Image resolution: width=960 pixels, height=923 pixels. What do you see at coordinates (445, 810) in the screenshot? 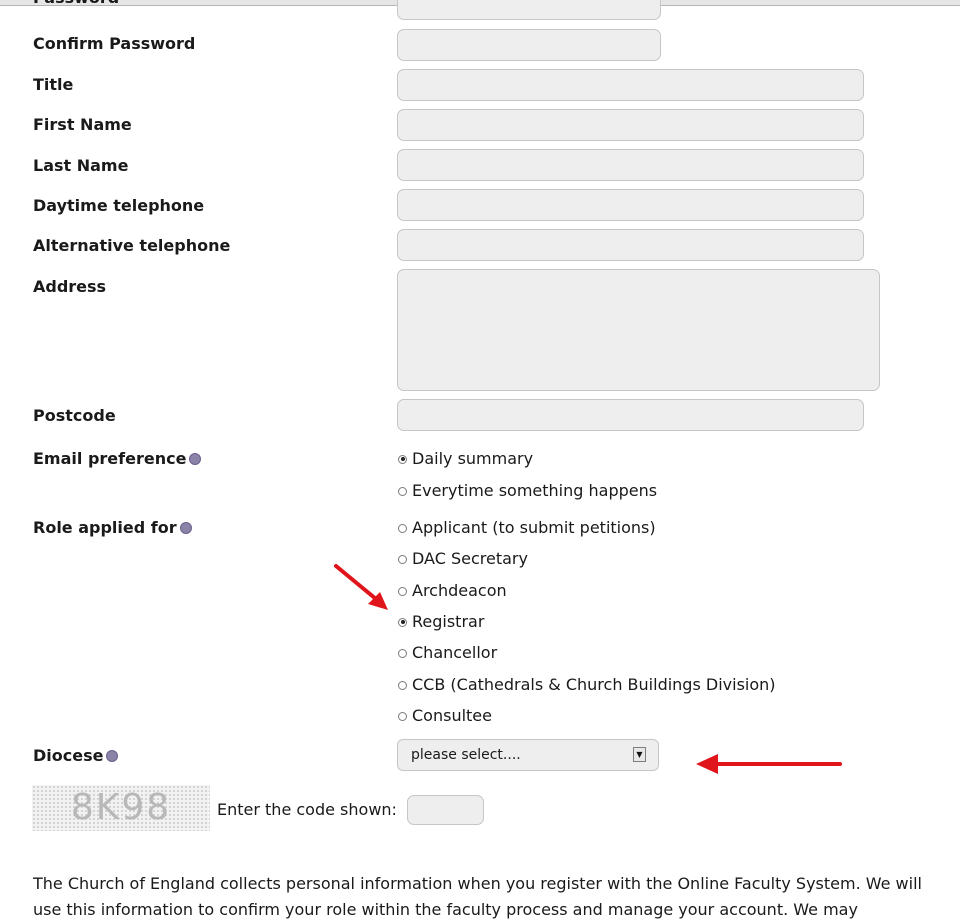
I see `captcha-input` at bounding box center [445, 810].